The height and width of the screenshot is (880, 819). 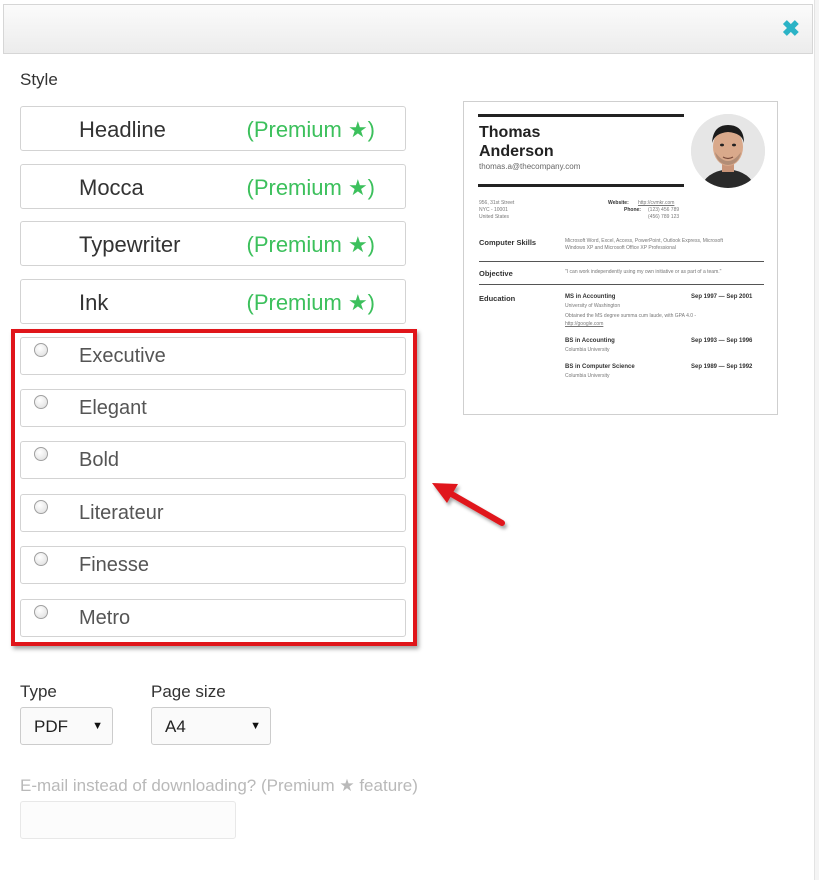 What do you see at coordinates (600, 367) in the screenshot?
I see `preview-degree: BS in Computer Science` at bounding box center [600, 367].